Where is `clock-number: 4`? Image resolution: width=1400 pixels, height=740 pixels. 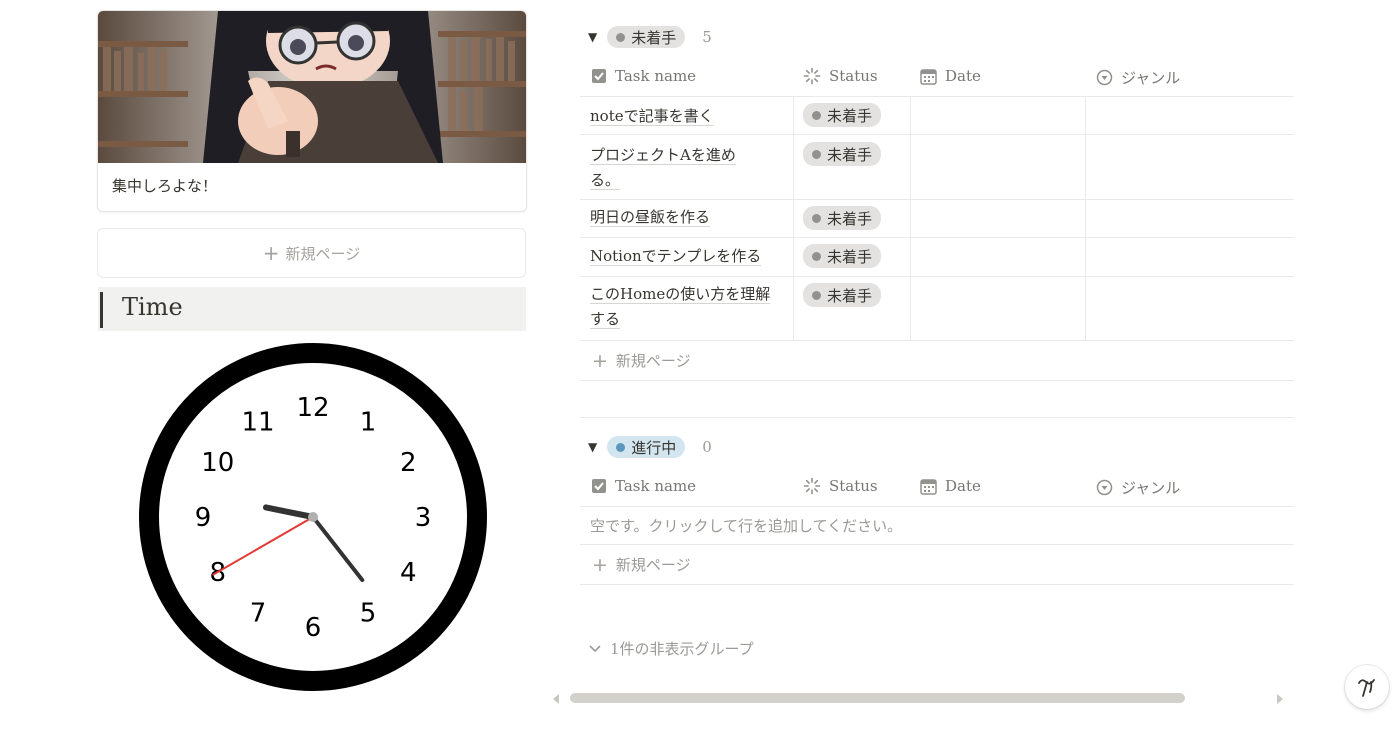
clock-number: 4 is located at coordinates (408, 573).